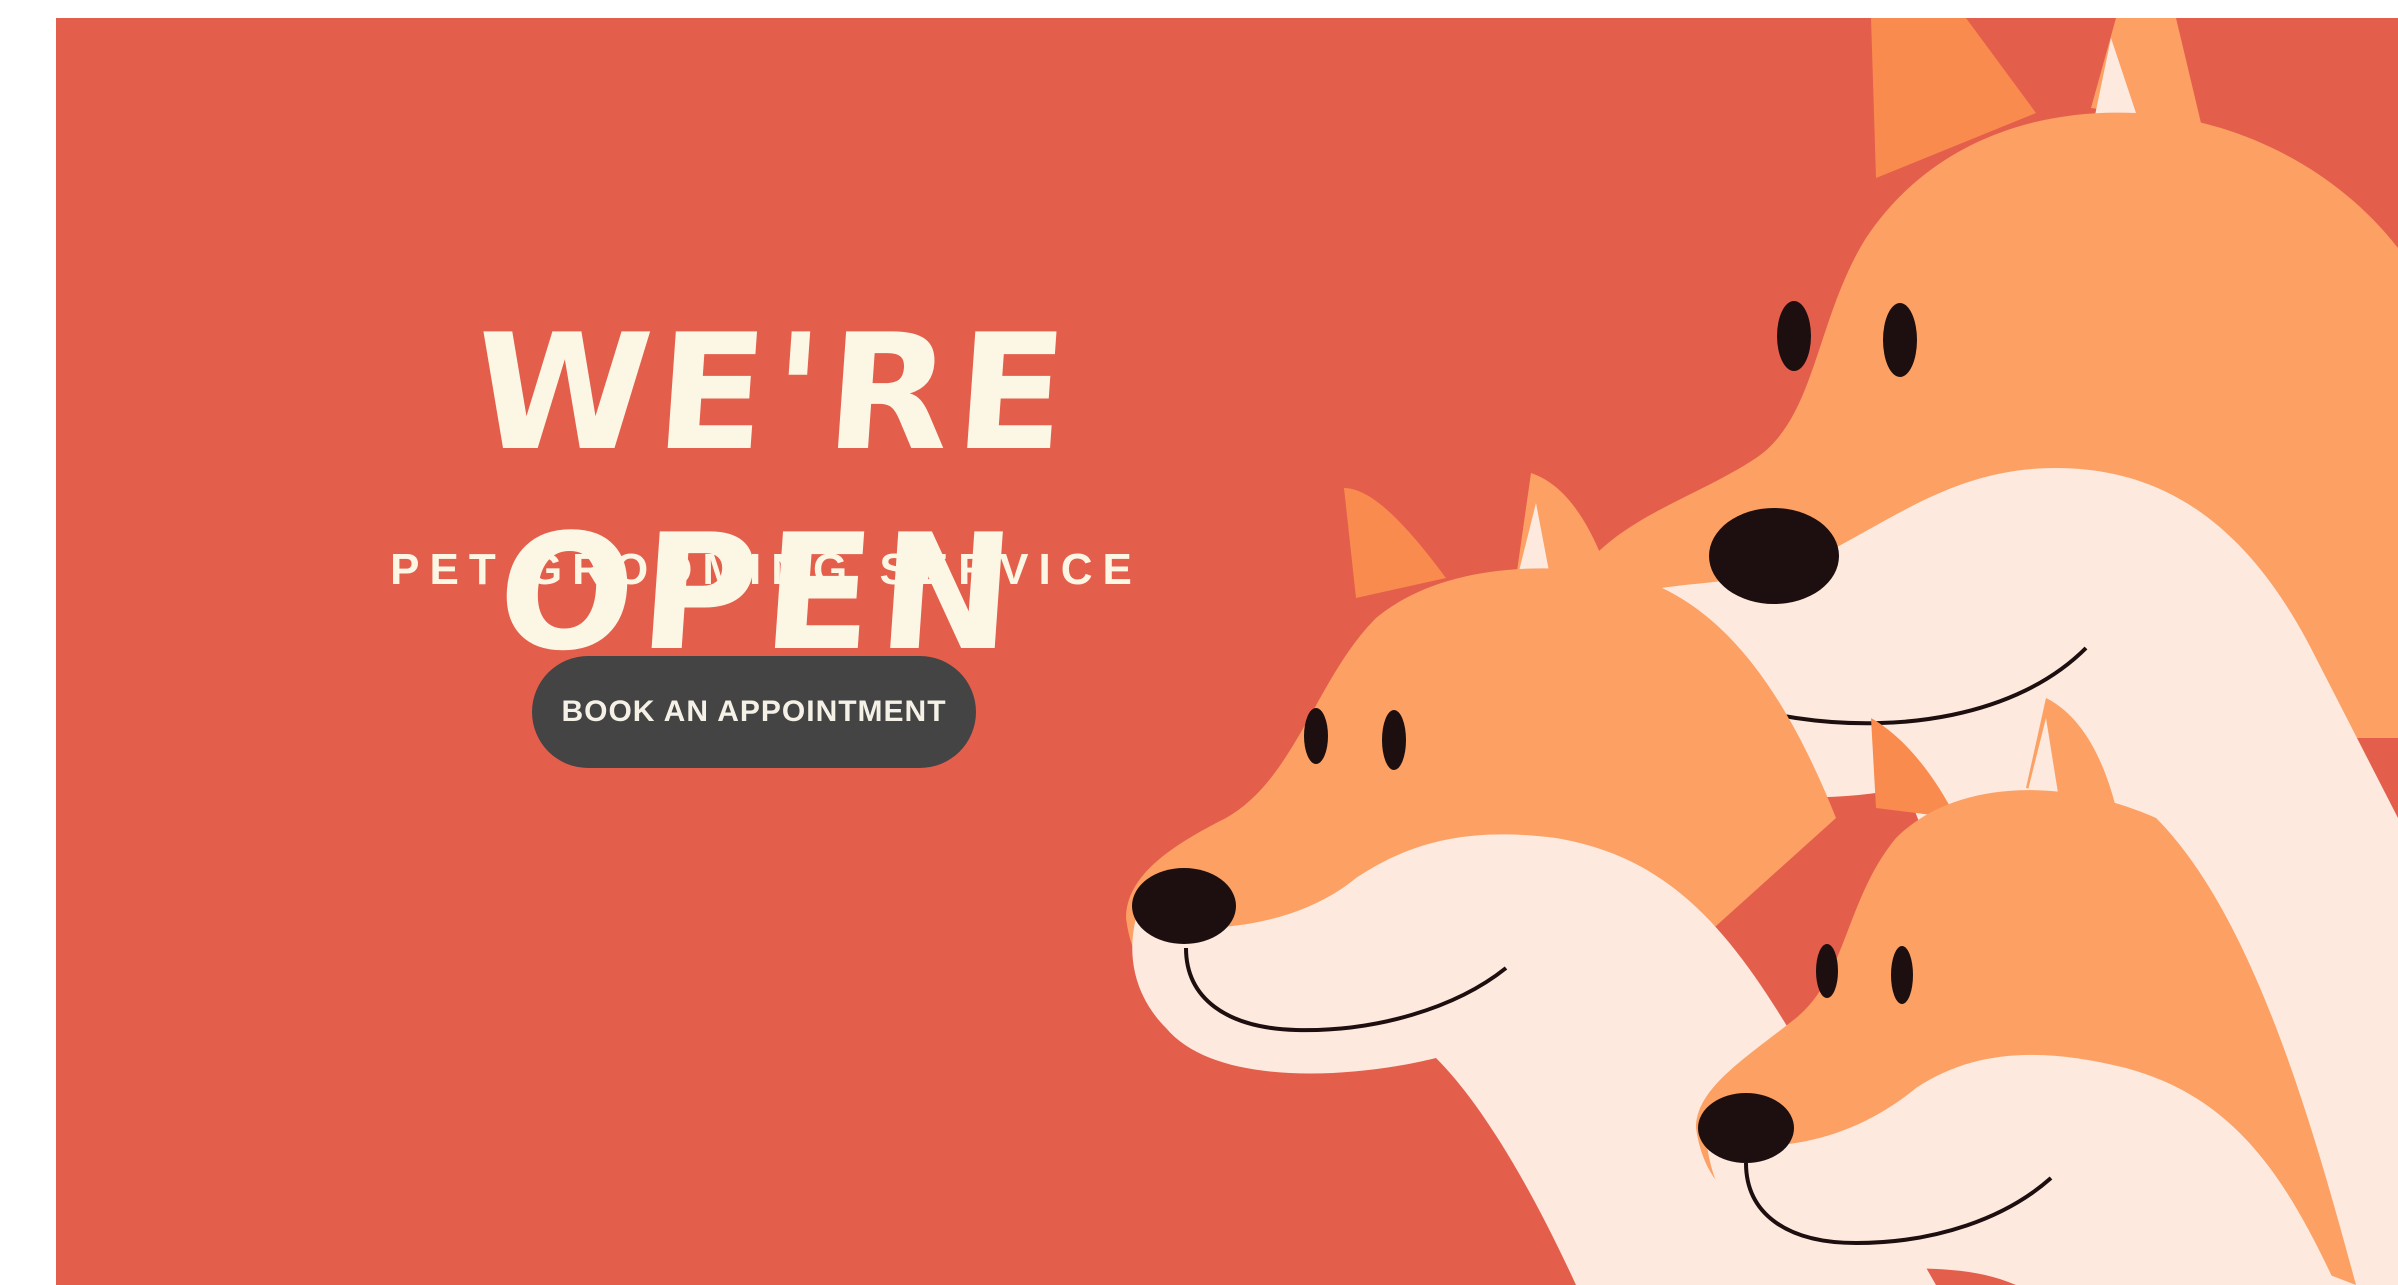 The image size is (2398, 1285). I want to click on dog-medium-eye-left, so click(1316, 736).